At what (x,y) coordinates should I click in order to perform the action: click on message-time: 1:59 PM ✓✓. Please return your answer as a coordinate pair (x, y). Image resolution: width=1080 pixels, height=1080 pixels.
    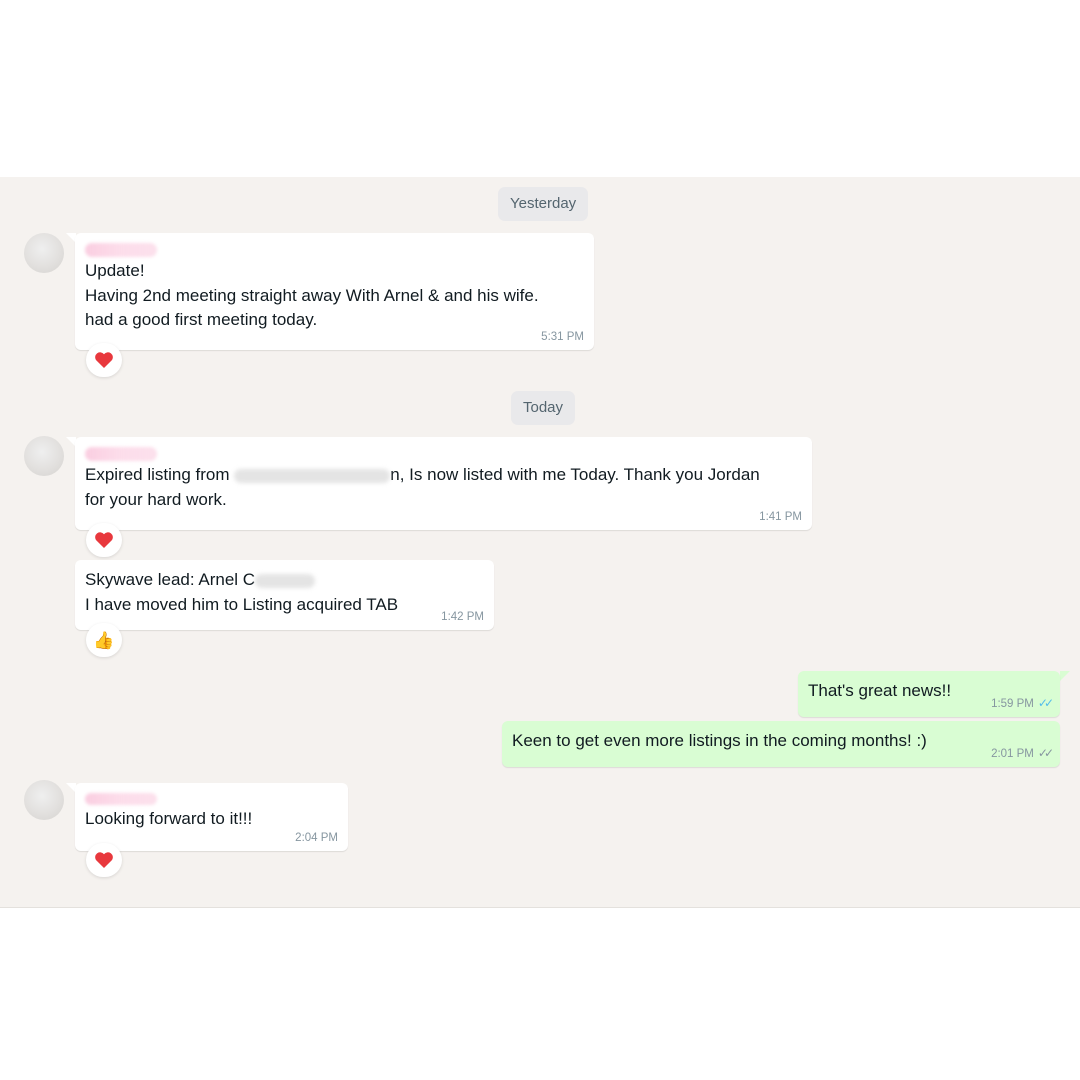
    Looking at the image, I should click on (1022, 703).